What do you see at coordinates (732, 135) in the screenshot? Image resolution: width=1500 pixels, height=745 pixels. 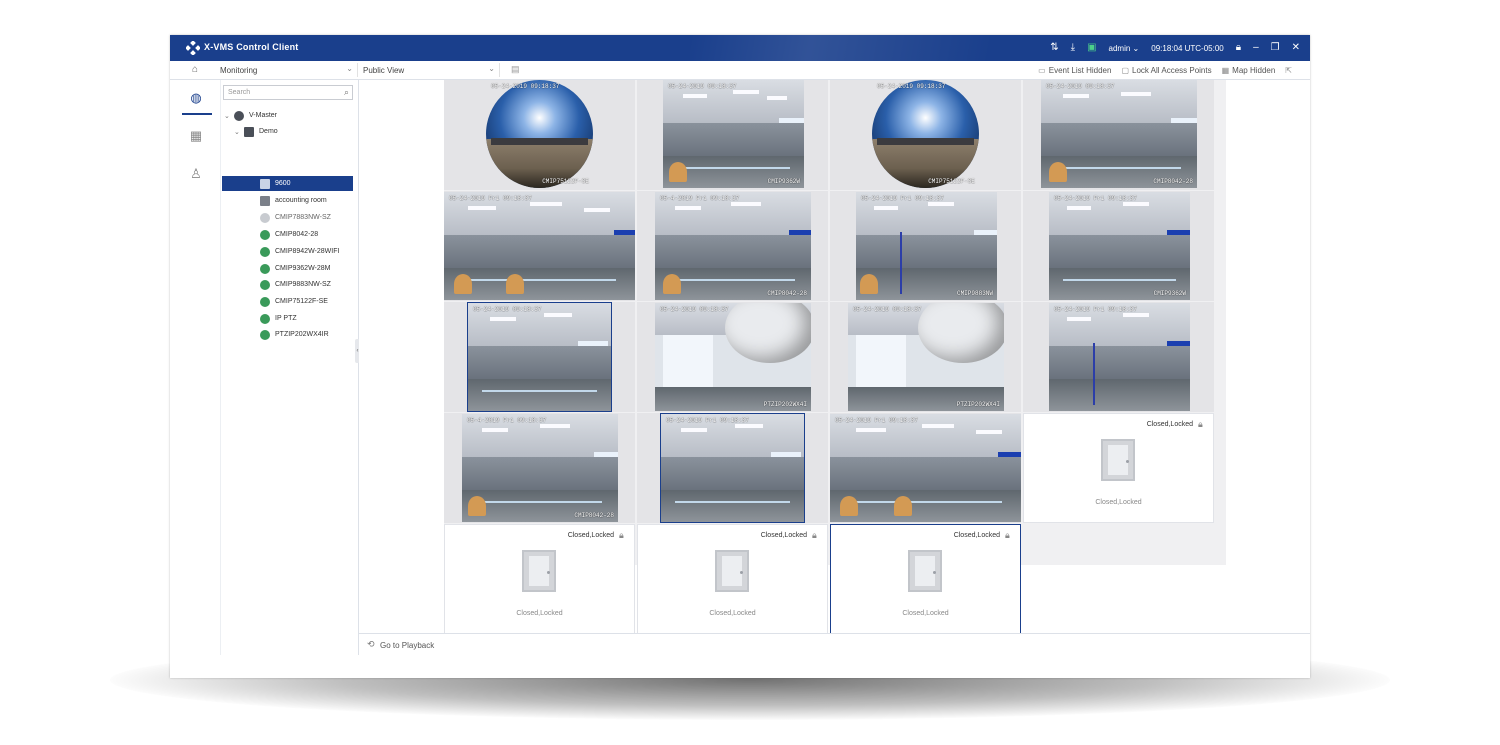 I see `video-tile: 05-24-2019 09:18:37 CMIP9362W` at bounding box center [732, 135].